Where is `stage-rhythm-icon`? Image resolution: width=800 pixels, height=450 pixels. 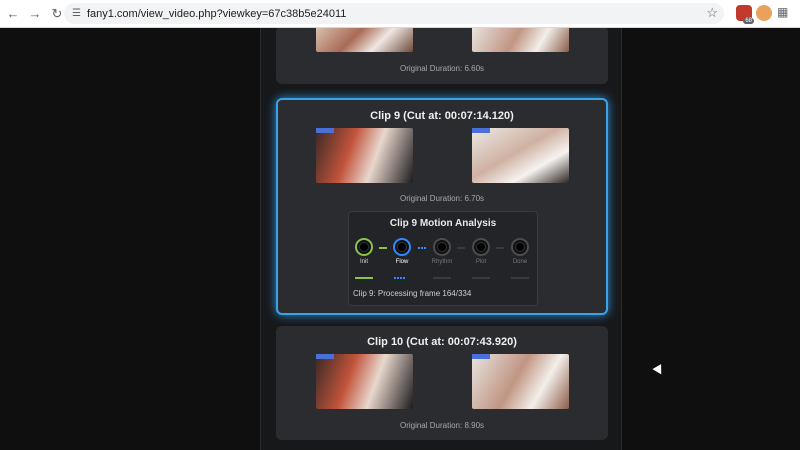
stage-rhythm-icon is located at coordinates (442, 247).